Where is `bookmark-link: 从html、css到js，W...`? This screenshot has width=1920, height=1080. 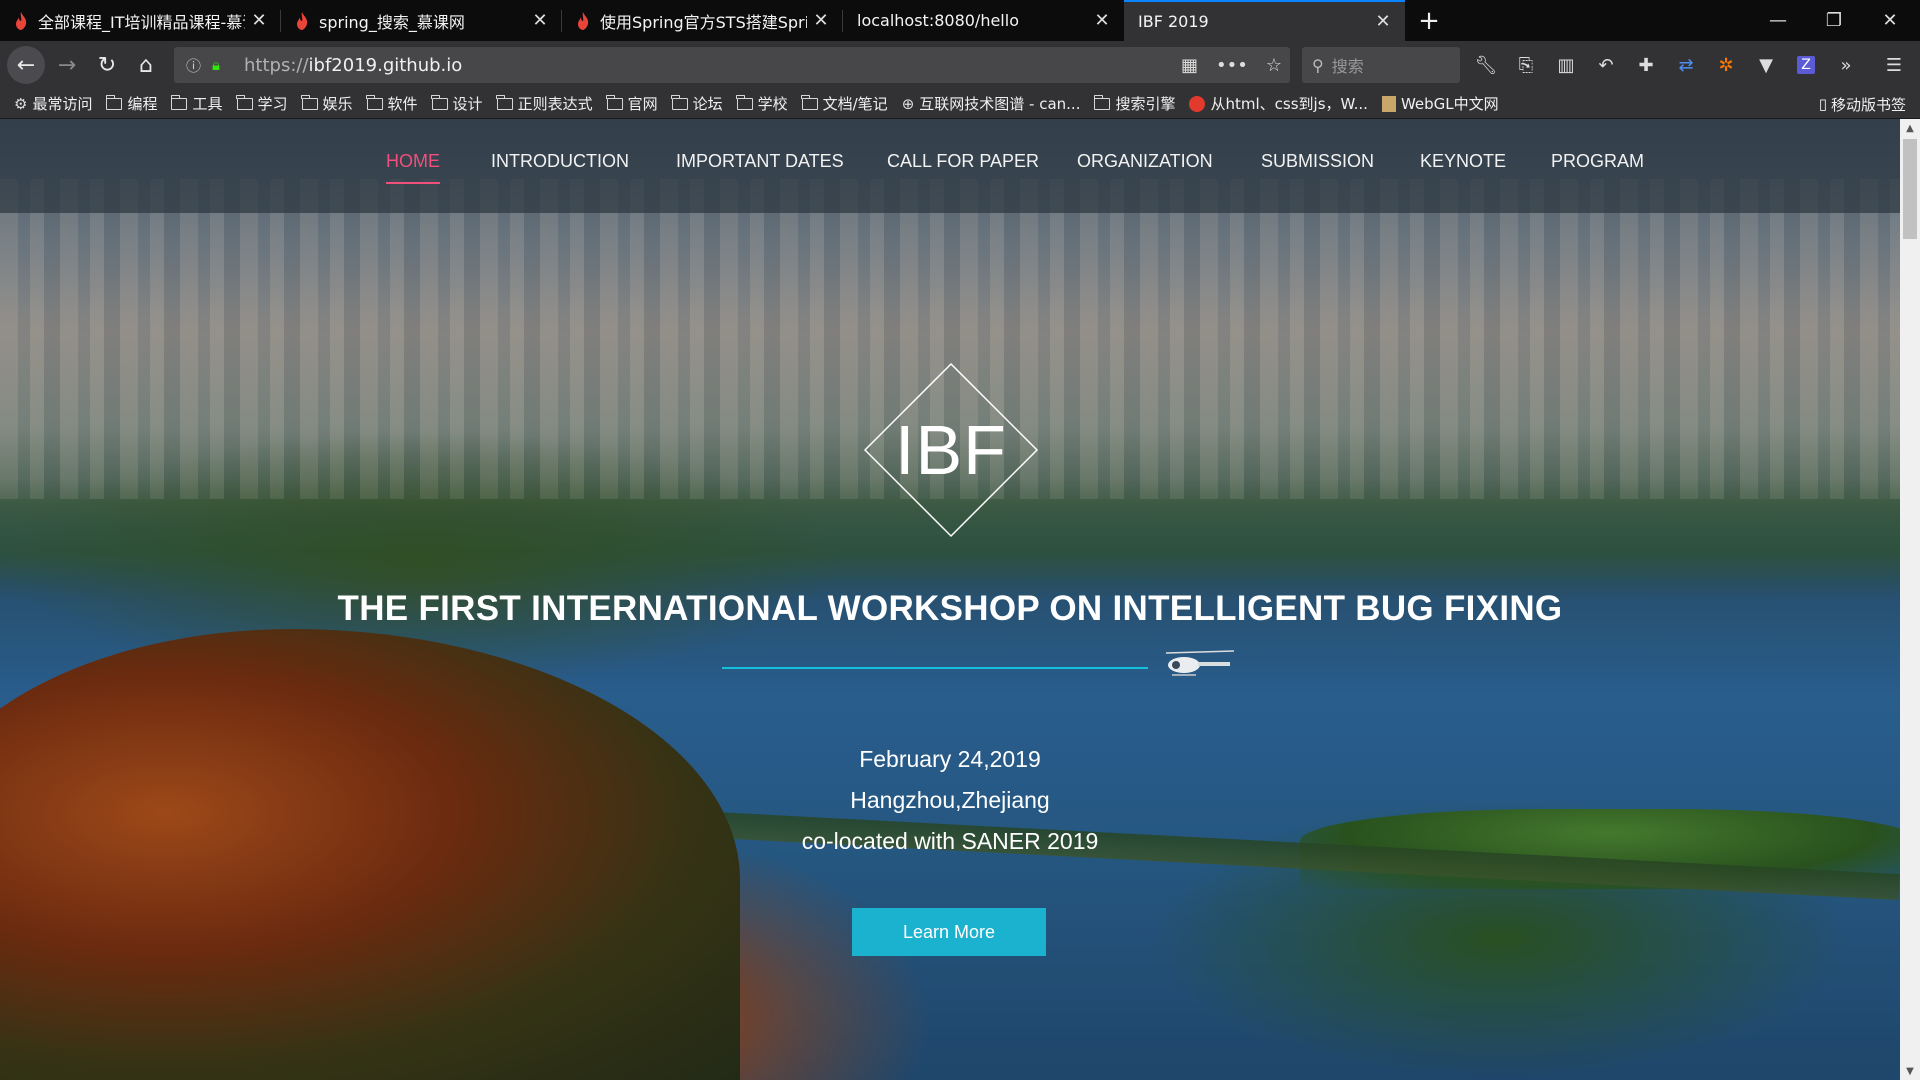 bookmark-link: 从html、css到js，W... is located at coordinates (1278, 103).